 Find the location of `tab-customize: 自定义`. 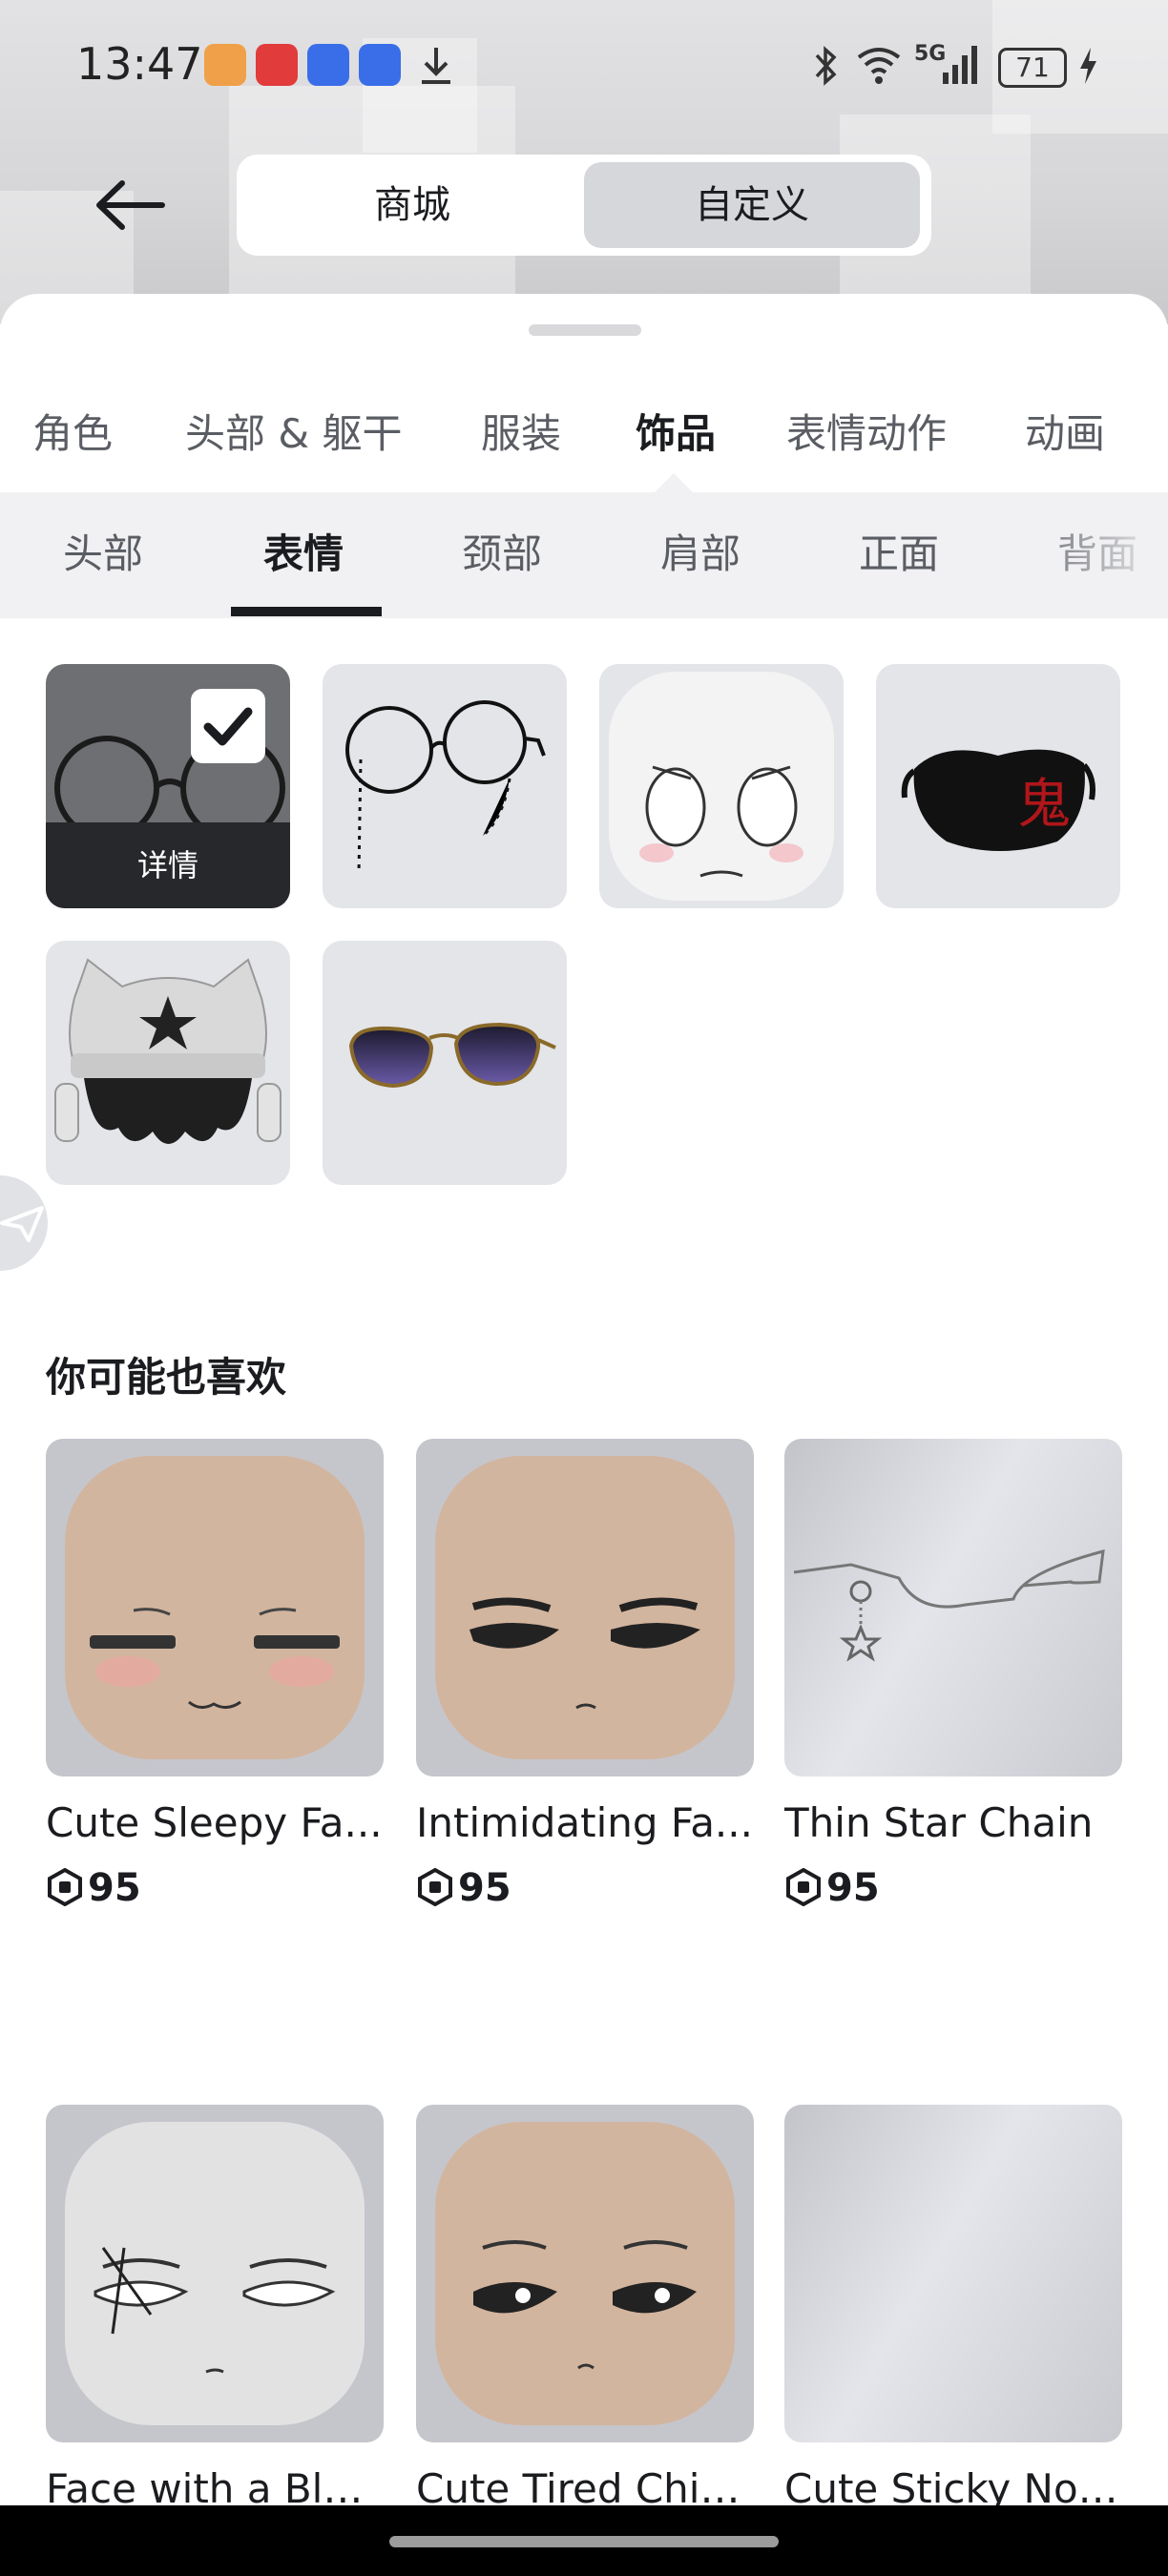

tab-customize: 自定义 is located at coordinates (752, 205).